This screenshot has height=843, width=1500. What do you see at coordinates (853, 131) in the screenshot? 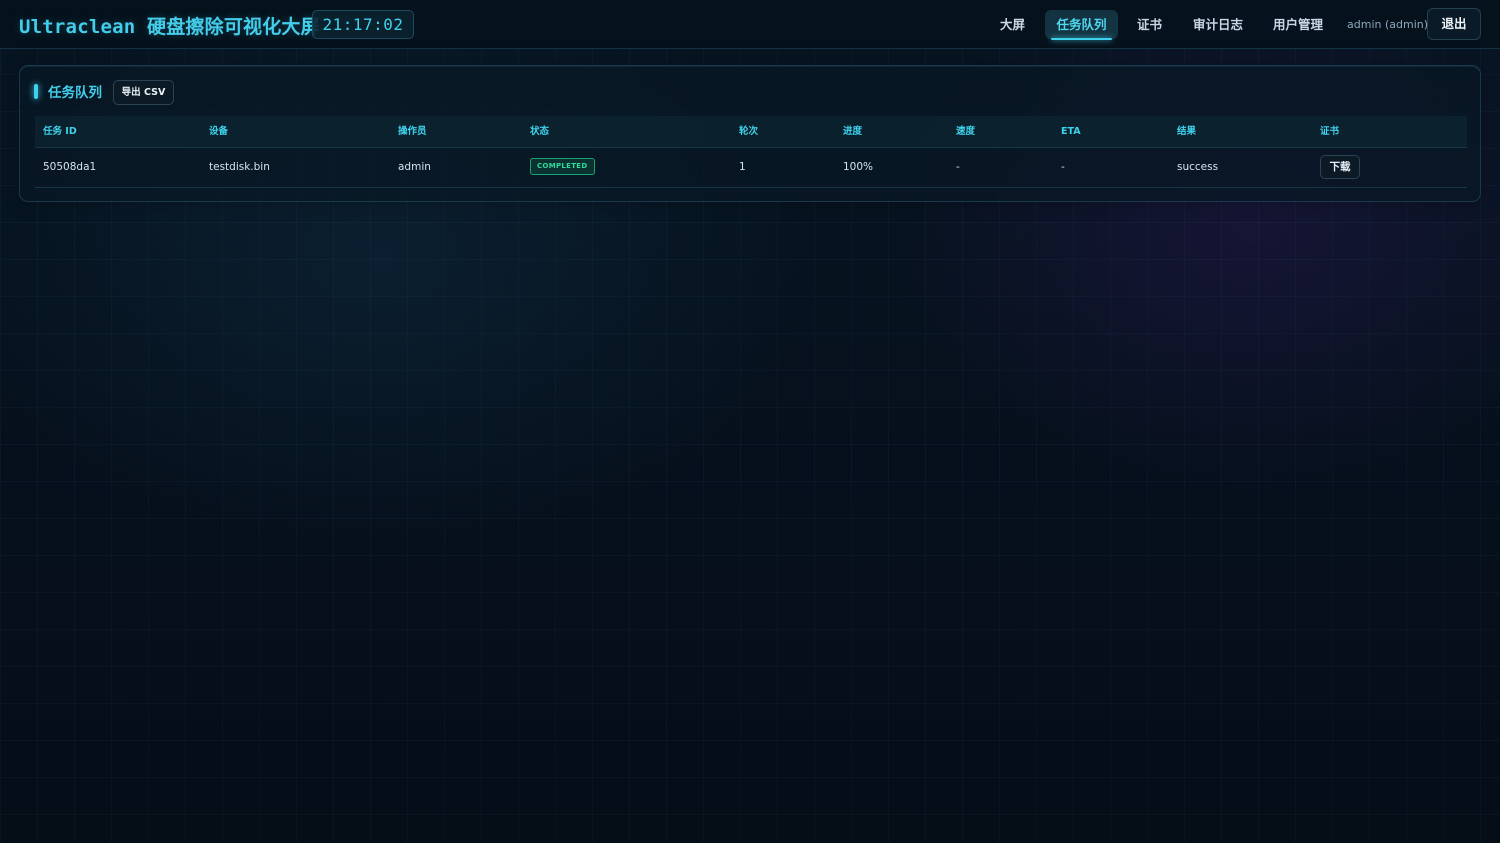
I see `column-header-progress: 进度` at bounding box center [853, 131].